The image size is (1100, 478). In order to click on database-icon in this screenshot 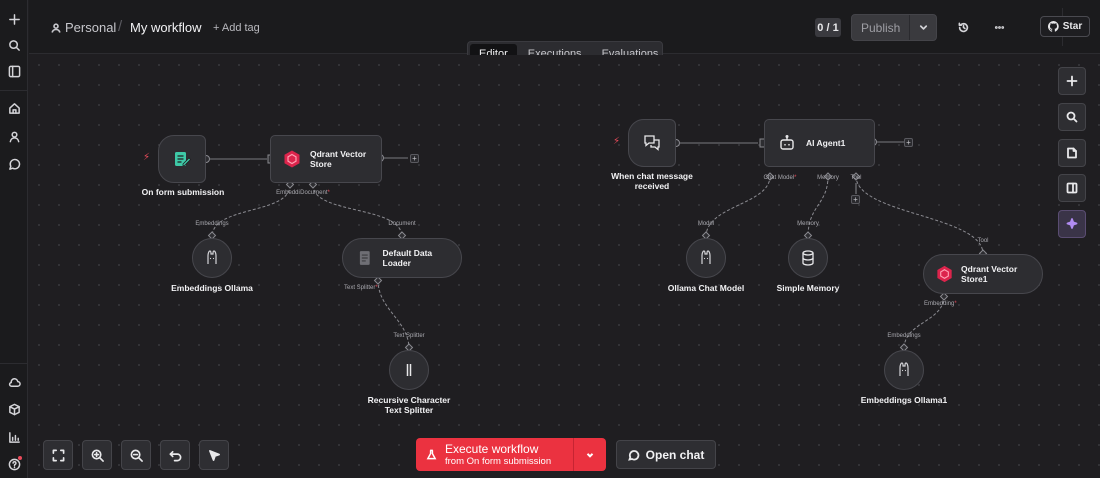, I will do `click(808, 258)`.